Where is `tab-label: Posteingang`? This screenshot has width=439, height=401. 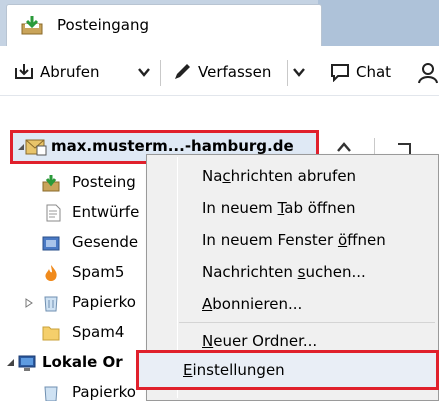
tab-label: Posteingang is located at coordinates (103, 25).